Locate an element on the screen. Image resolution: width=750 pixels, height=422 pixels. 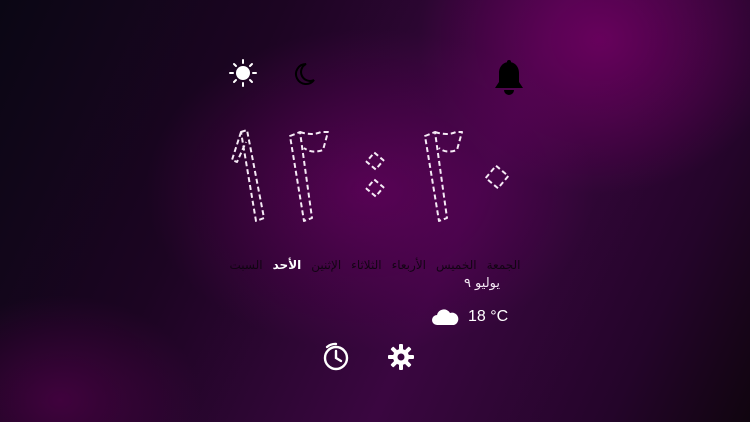
hour-digit-two is located at coordinates (309, 176).